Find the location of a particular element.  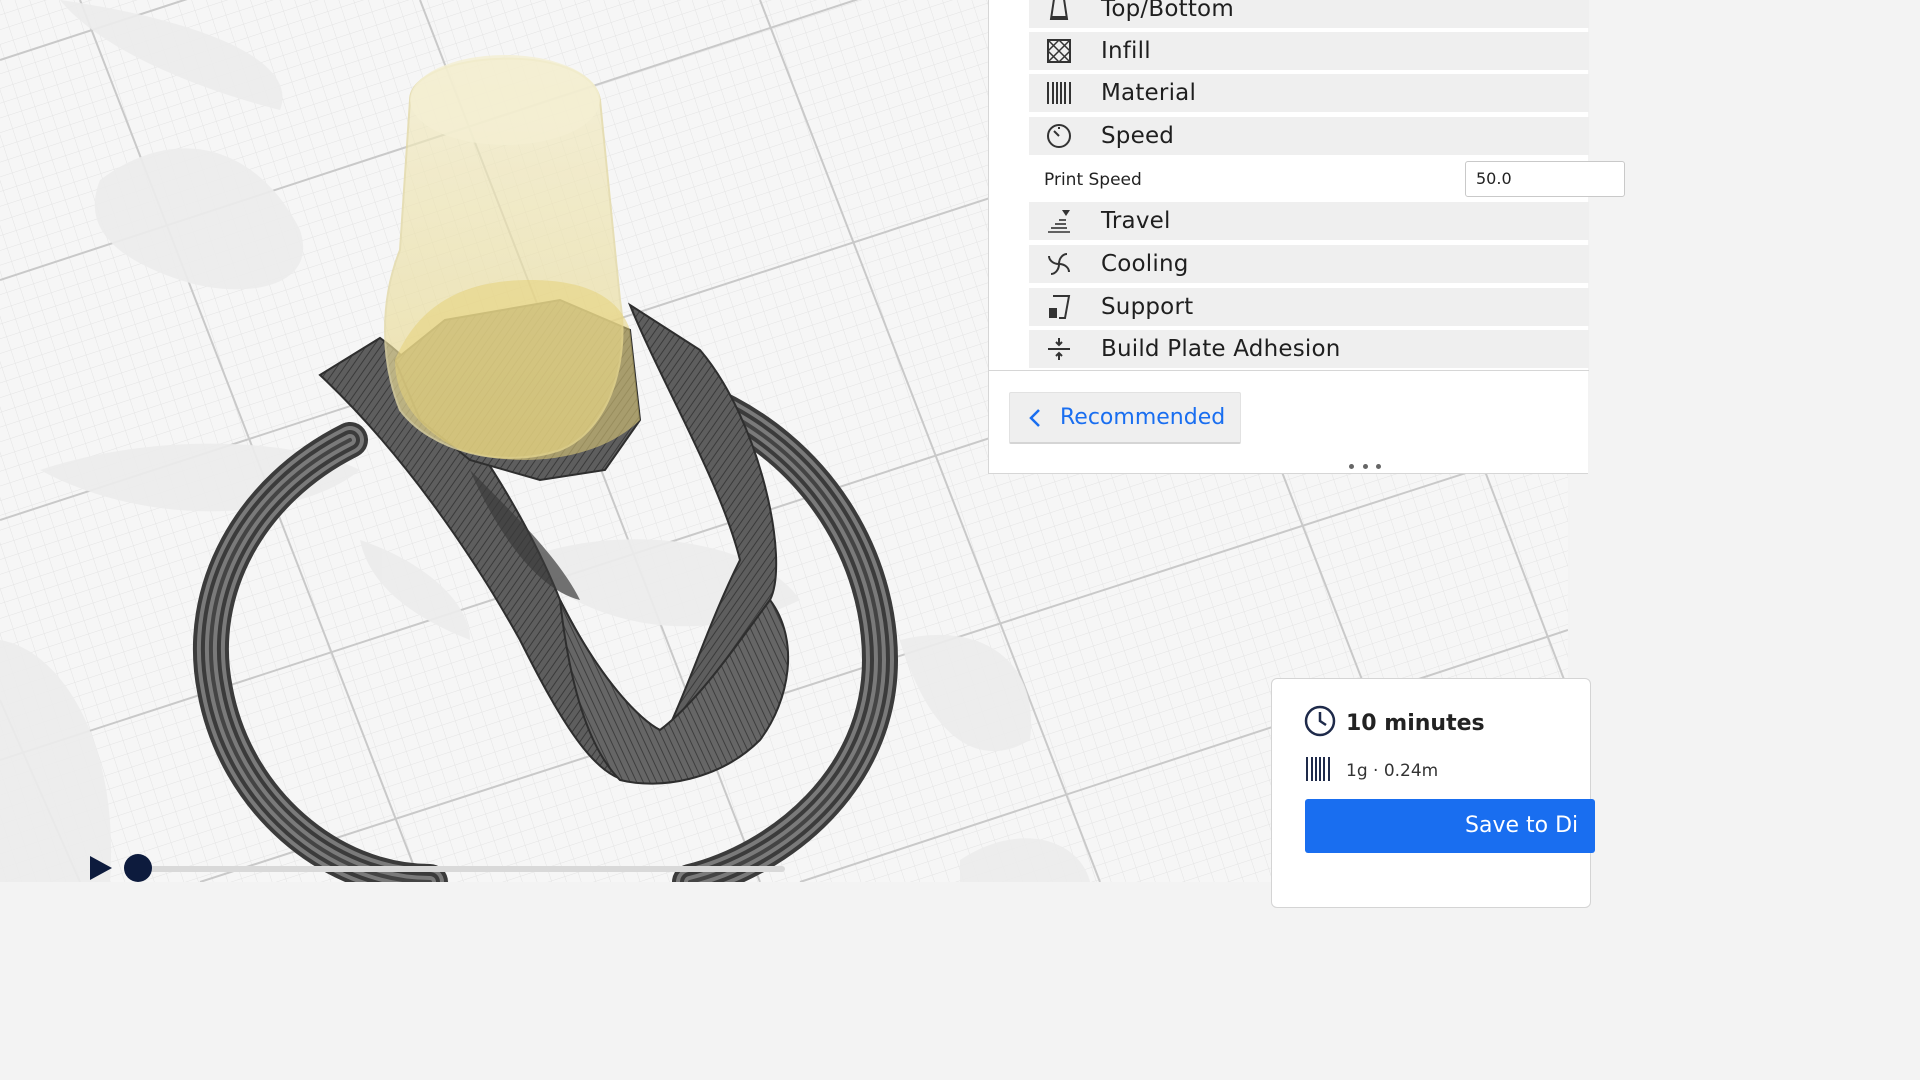

speed-icon is located at coordinates (1059, 136).